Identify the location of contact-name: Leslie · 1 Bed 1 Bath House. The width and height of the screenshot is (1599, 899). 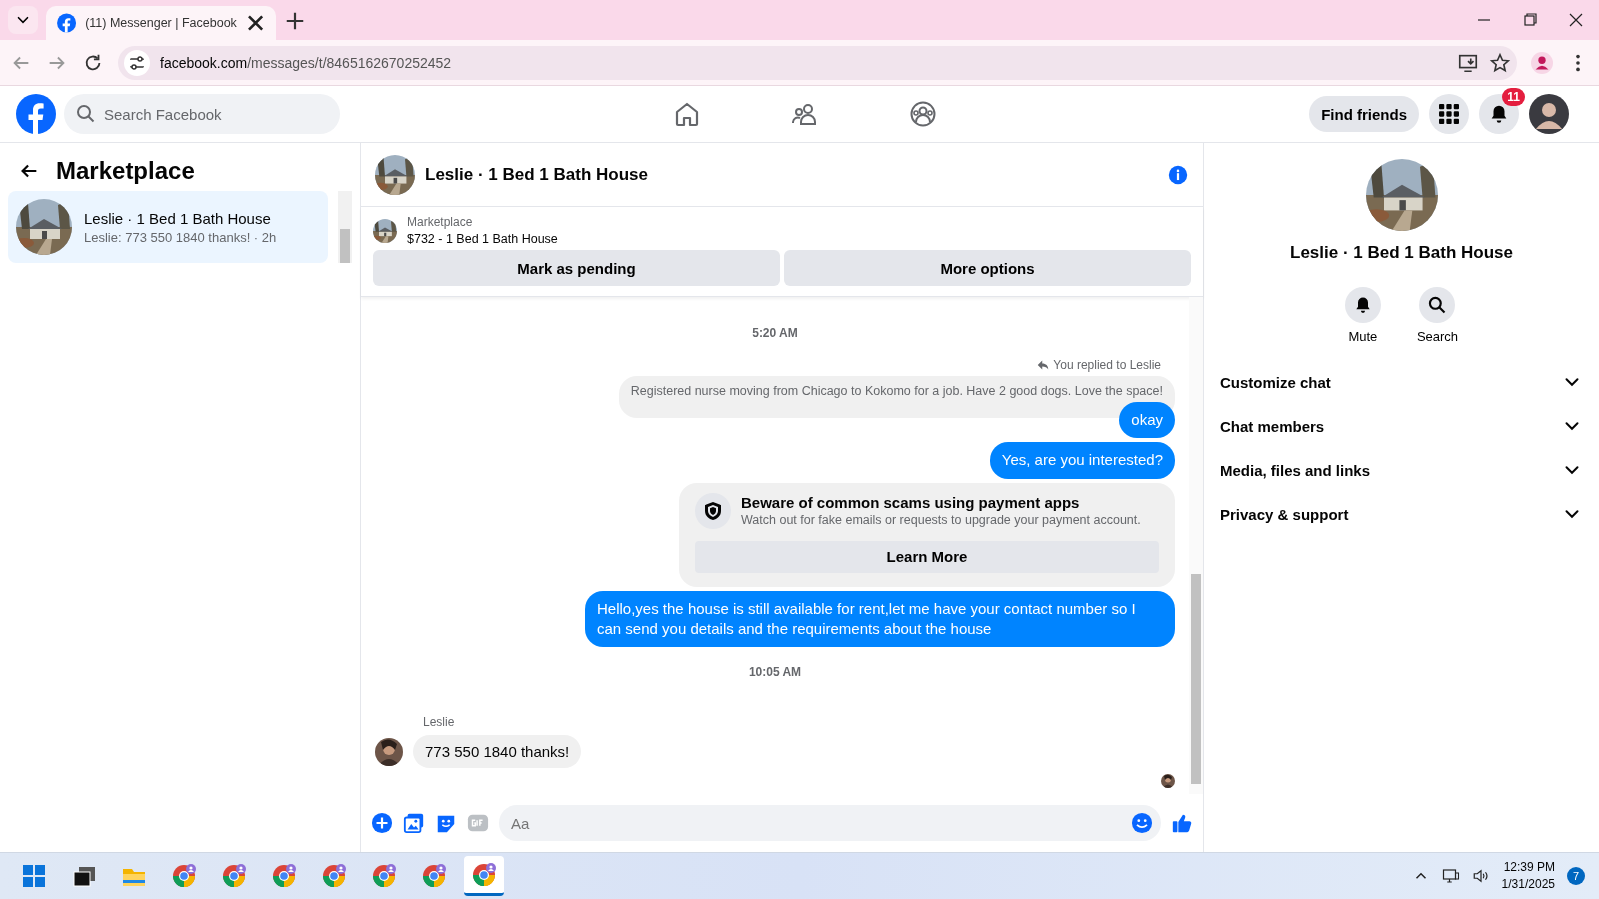
(1401, 253).